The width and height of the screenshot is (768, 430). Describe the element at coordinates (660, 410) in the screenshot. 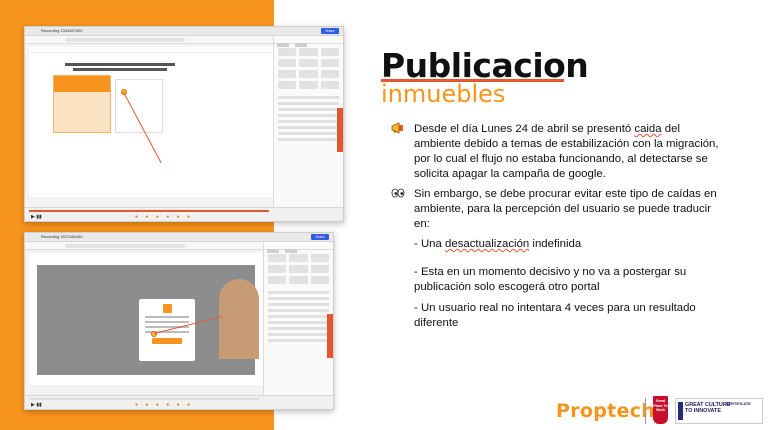

I see `great-place-to-work-badge: Great Place To Work` at that location.